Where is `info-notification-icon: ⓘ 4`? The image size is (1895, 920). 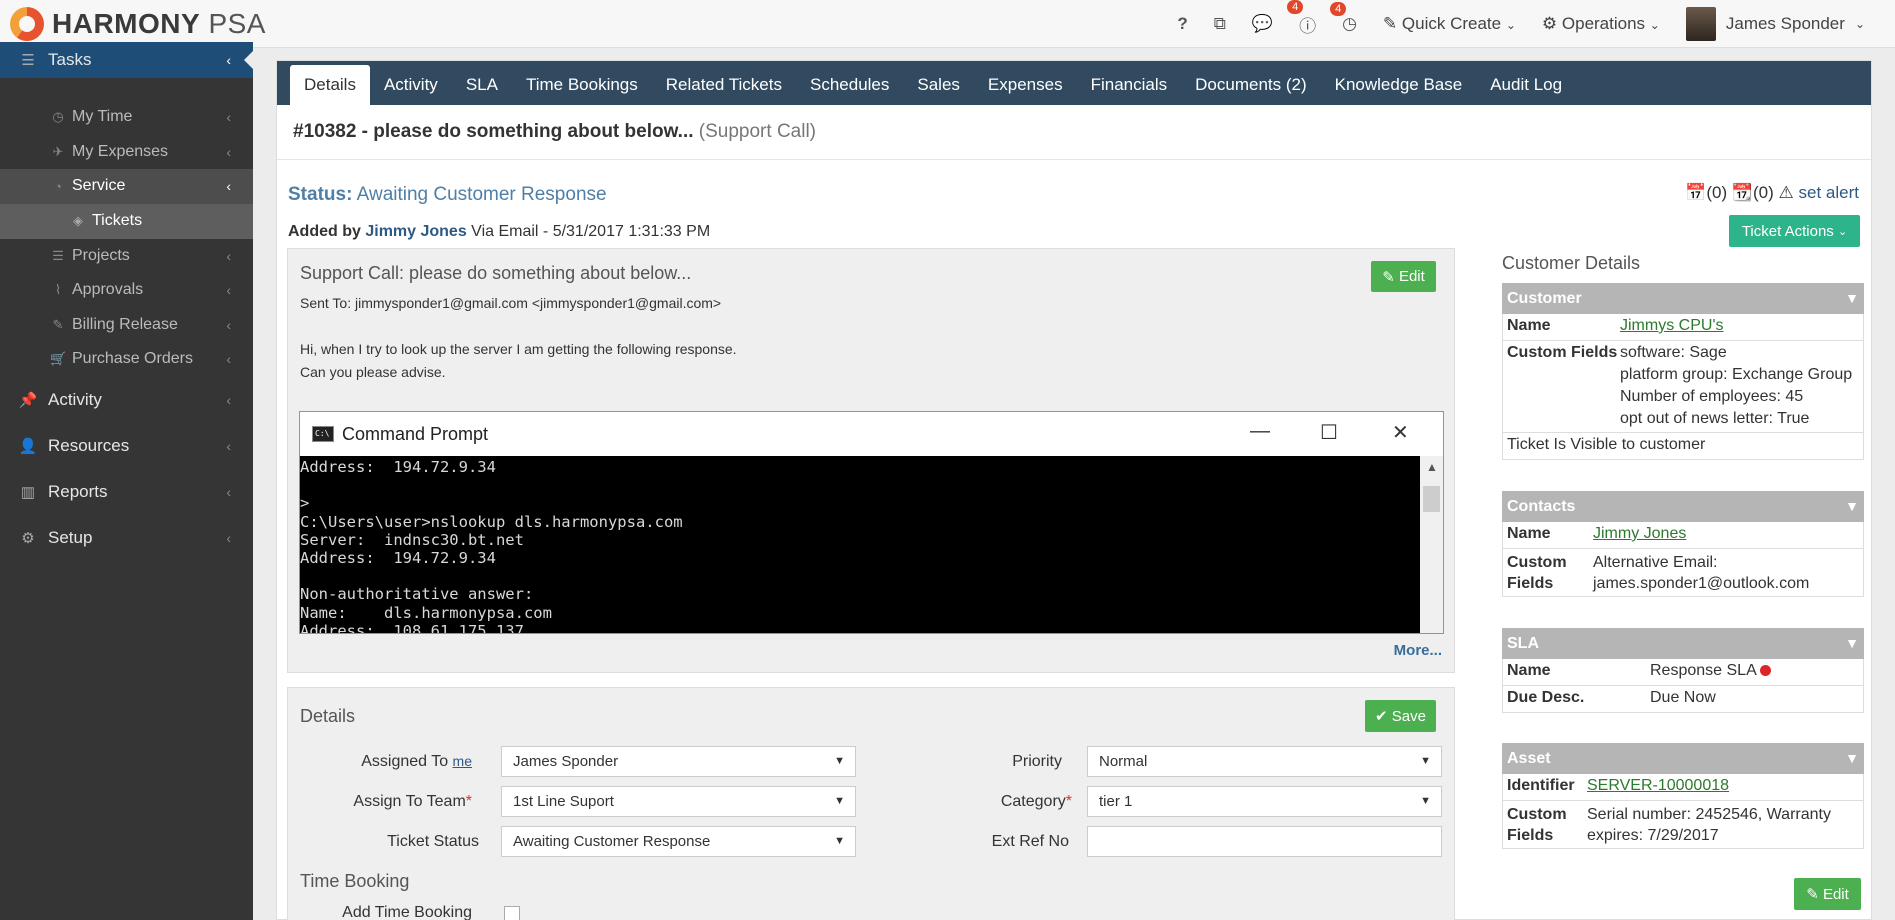
info-notification-icon: ⓘ 4 is located at coordinates (1301, 18).